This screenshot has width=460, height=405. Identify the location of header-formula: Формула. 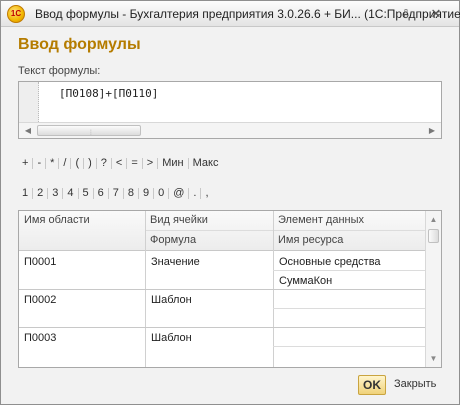
(173, 240).